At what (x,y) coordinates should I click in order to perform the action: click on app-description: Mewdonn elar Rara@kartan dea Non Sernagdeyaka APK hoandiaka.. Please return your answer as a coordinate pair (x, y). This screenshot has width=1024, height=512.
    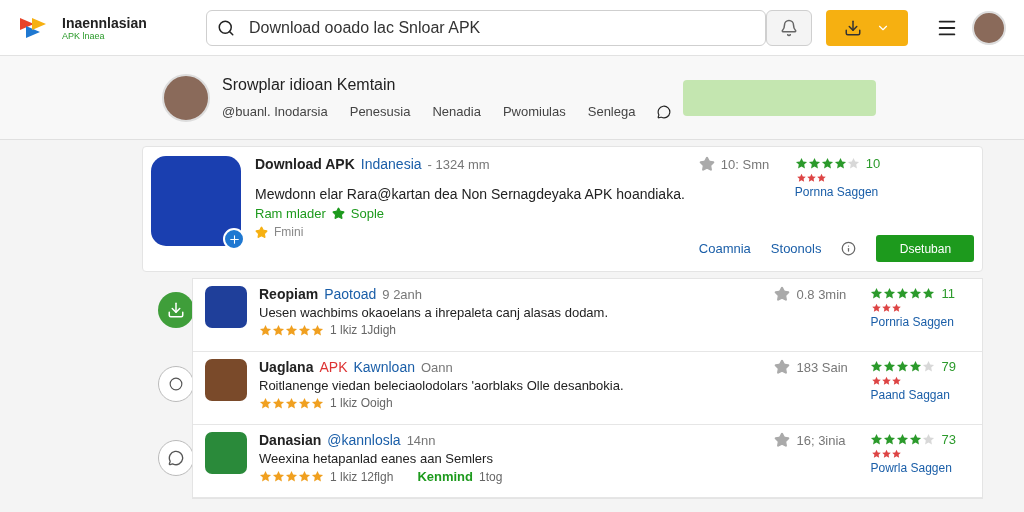
    Looking at the image, I should click on (470, 194).